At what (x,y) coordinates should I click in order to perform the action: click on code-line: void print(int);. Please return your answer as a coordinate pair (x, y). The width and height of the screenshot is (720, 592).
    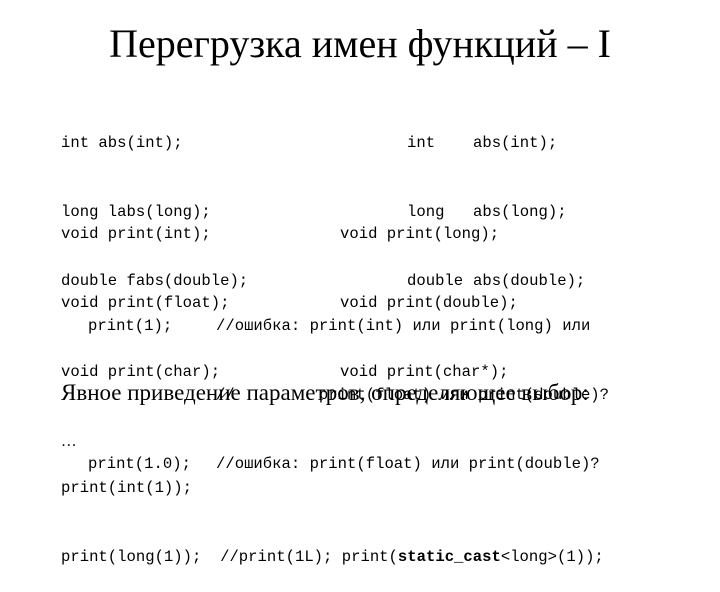
    Looking at the image, I should click on (136, 234).